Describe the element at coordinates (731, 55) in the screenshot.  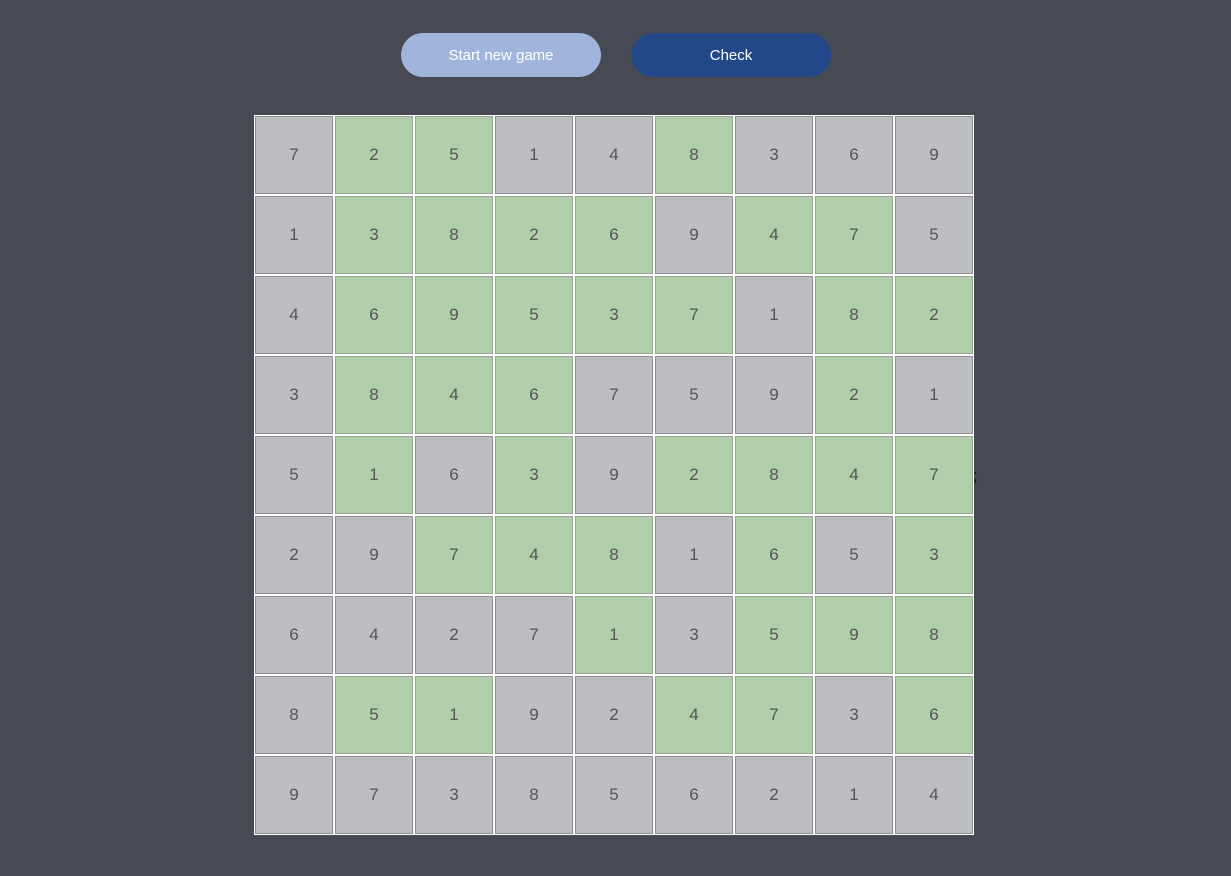
I see `check-button: Check` at that location.